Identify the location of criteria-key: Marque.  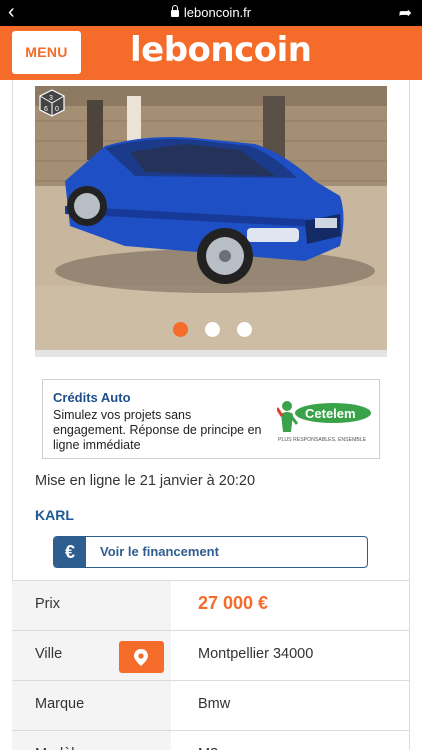
(60, 704).